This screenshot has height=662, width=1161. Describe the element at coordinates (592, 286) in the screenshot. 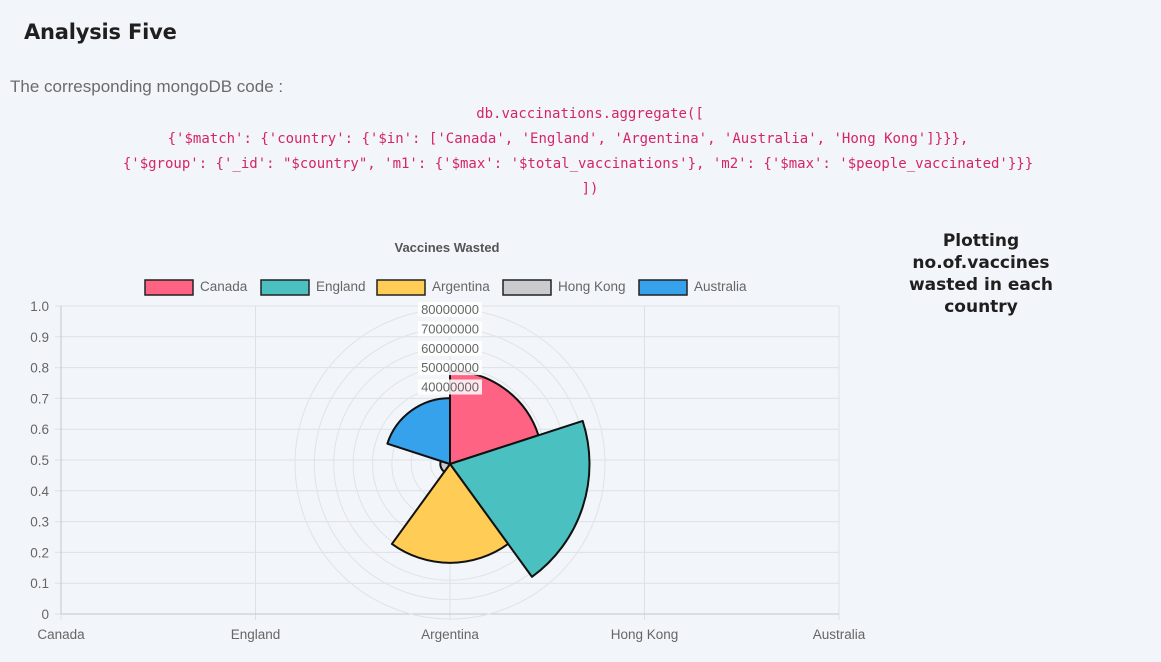

I see `legend-label-hong-kong: Hong Kong` at that location.